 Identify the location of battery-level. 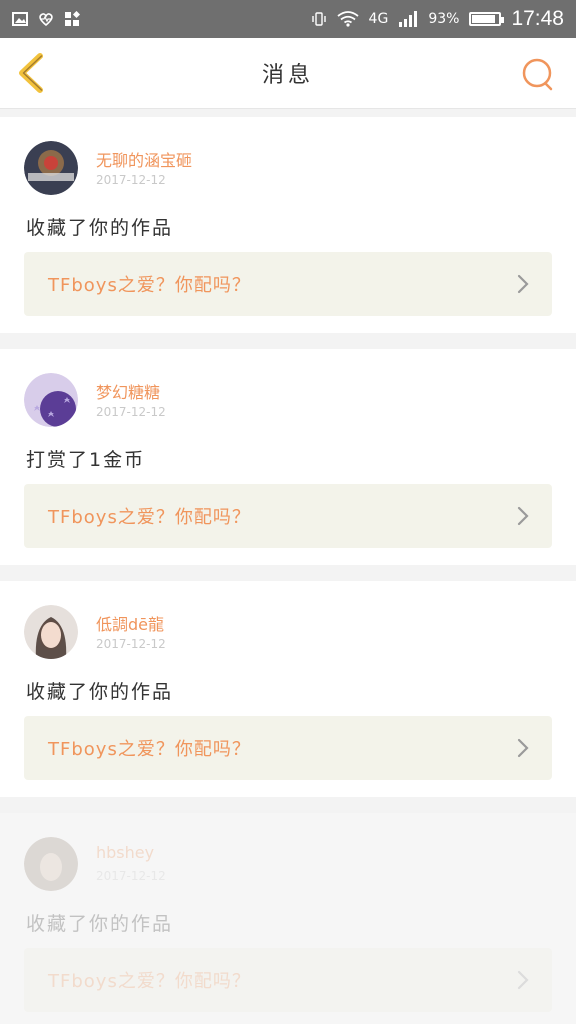
(483, 19).